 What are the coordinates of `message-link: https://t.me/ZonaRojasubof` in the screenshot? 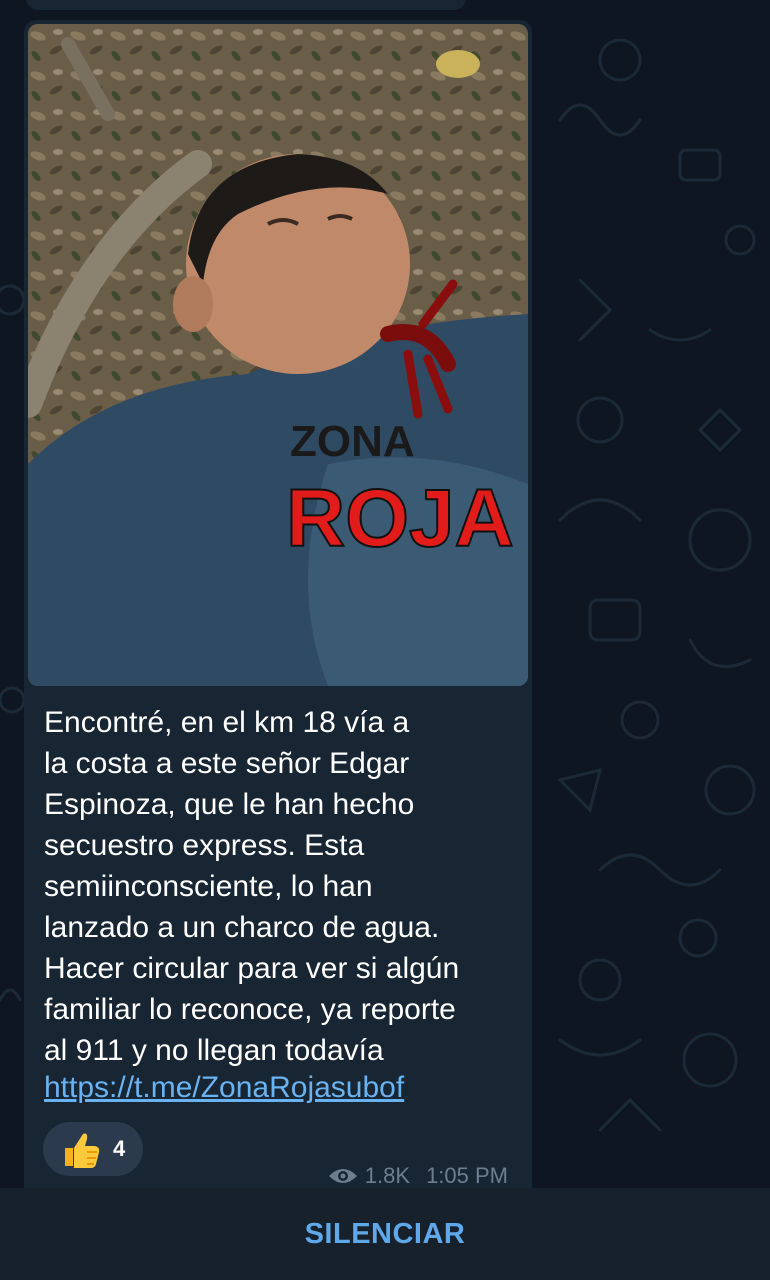 It's located at (224, 1087).